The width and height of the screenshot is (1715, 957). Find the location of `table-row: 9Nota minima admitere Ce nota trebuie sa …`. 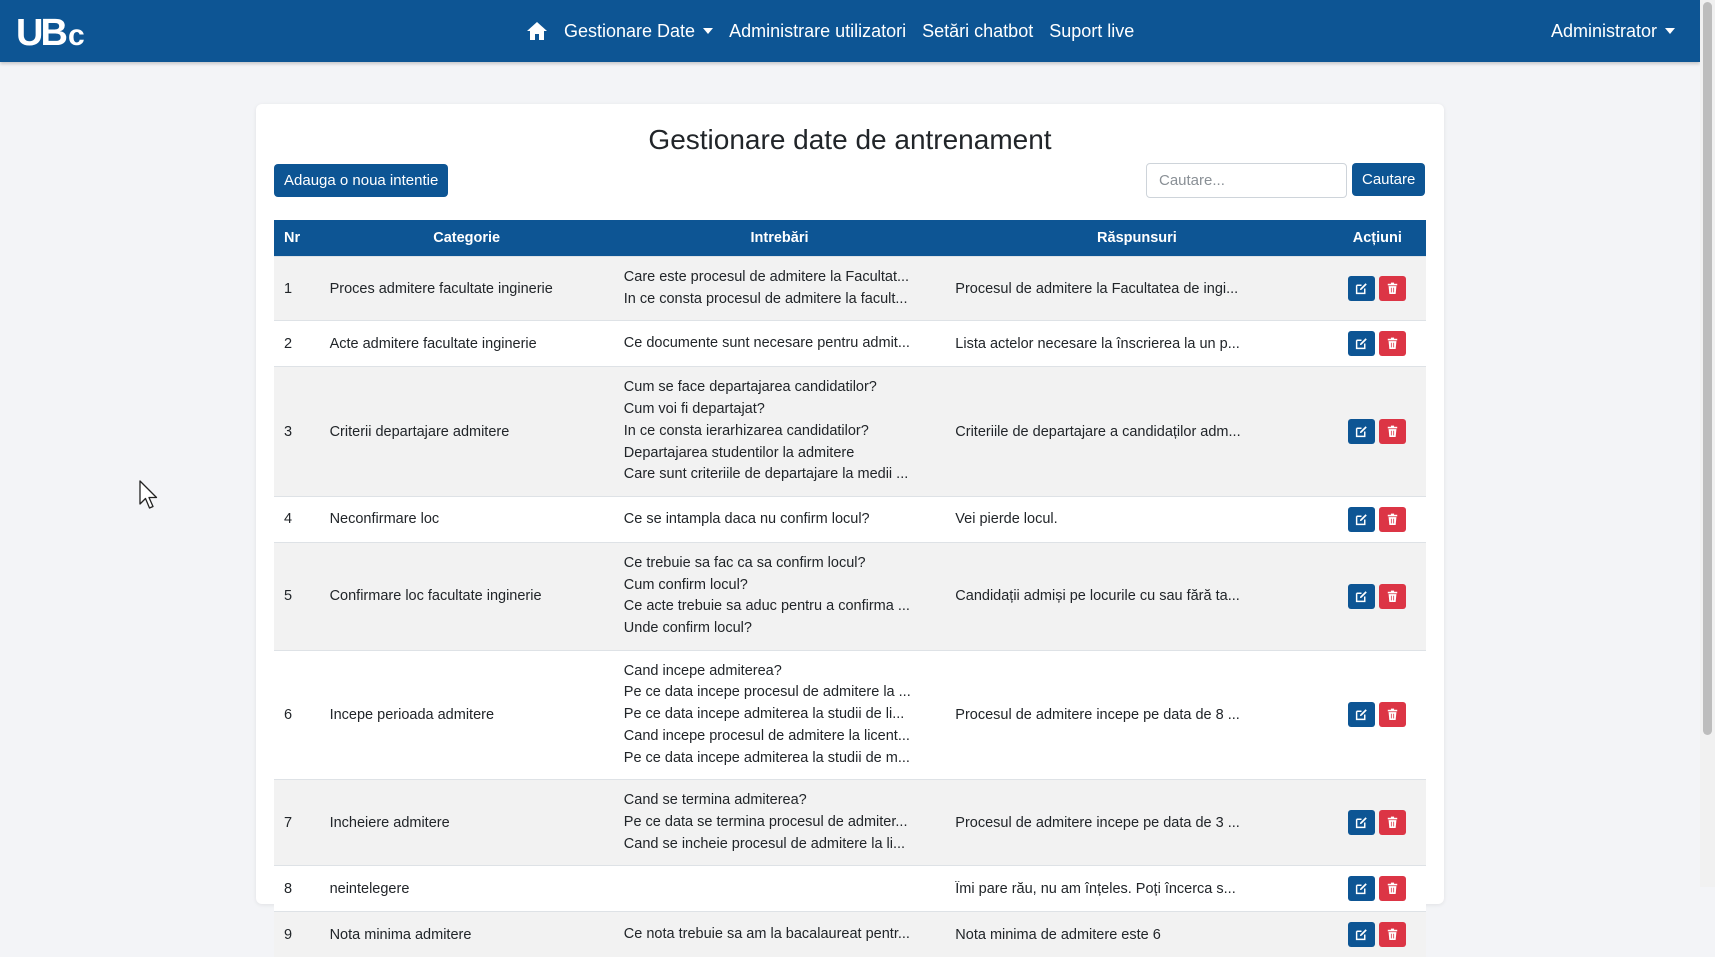

table-row: 9Nota minima admitere Ce nota trebuie sa … is located at coordinates (850, 934).